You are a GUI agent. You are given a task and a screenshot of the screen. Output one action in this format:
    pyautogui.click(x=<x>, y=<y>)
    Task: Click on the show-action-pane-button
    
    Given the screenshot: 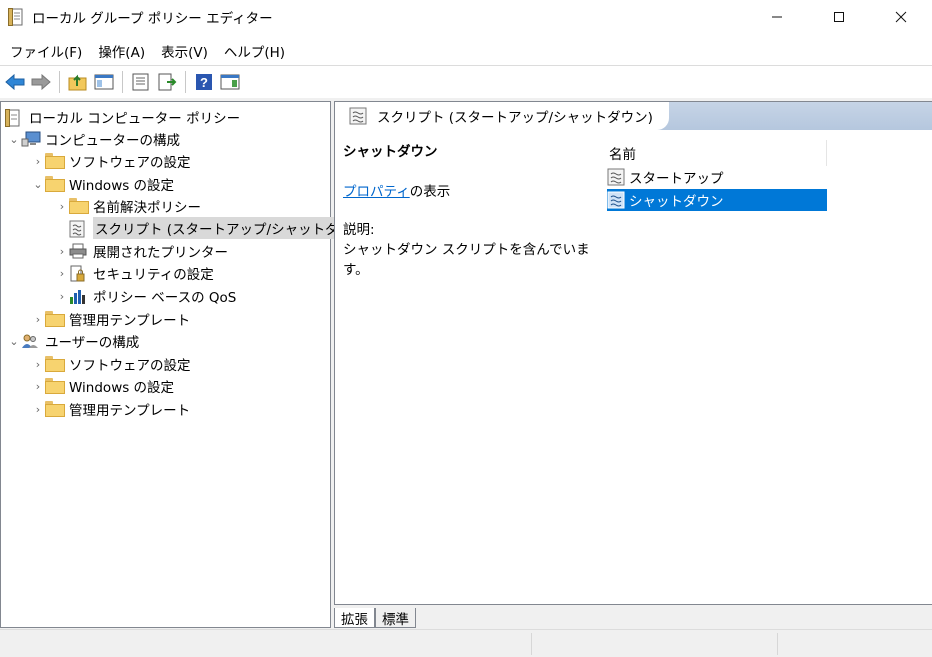 What is the action you would take?
    pyautogui.click(x=230, y=82)
    